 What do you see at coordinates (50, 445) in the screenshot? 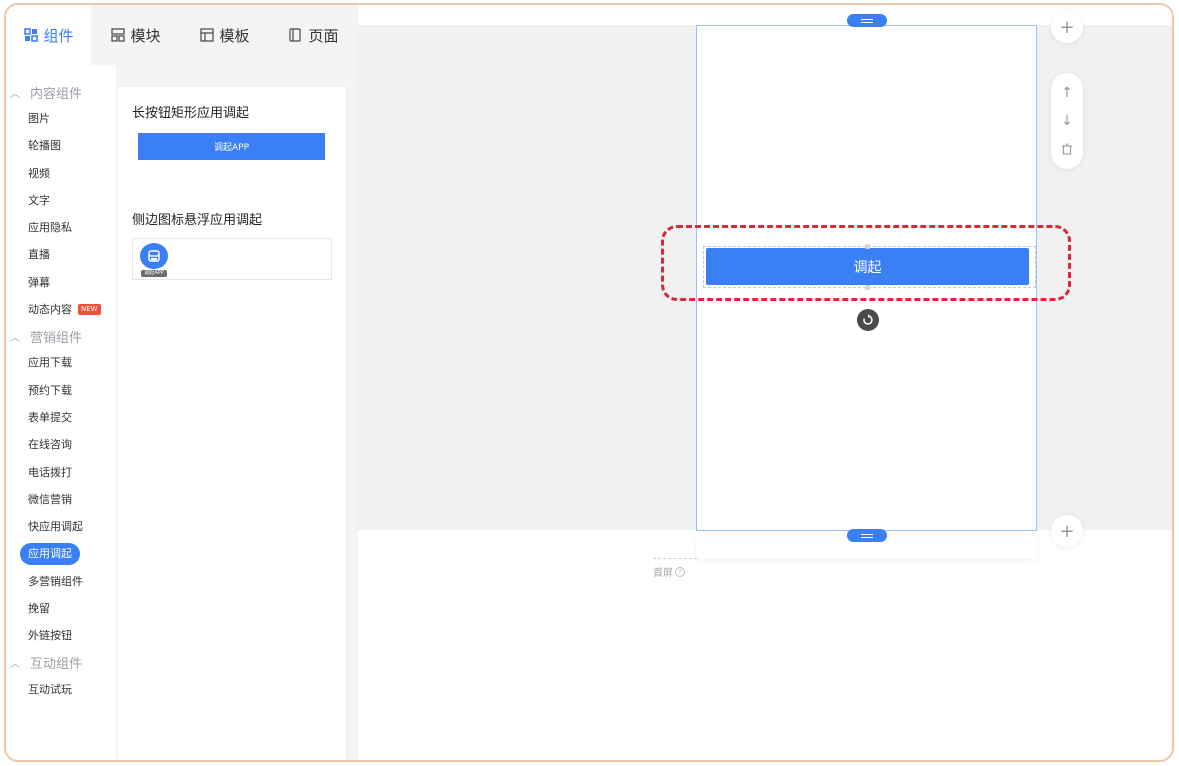
I see `nav-item-label: 在线咨询` at bounding box center [50, 445].